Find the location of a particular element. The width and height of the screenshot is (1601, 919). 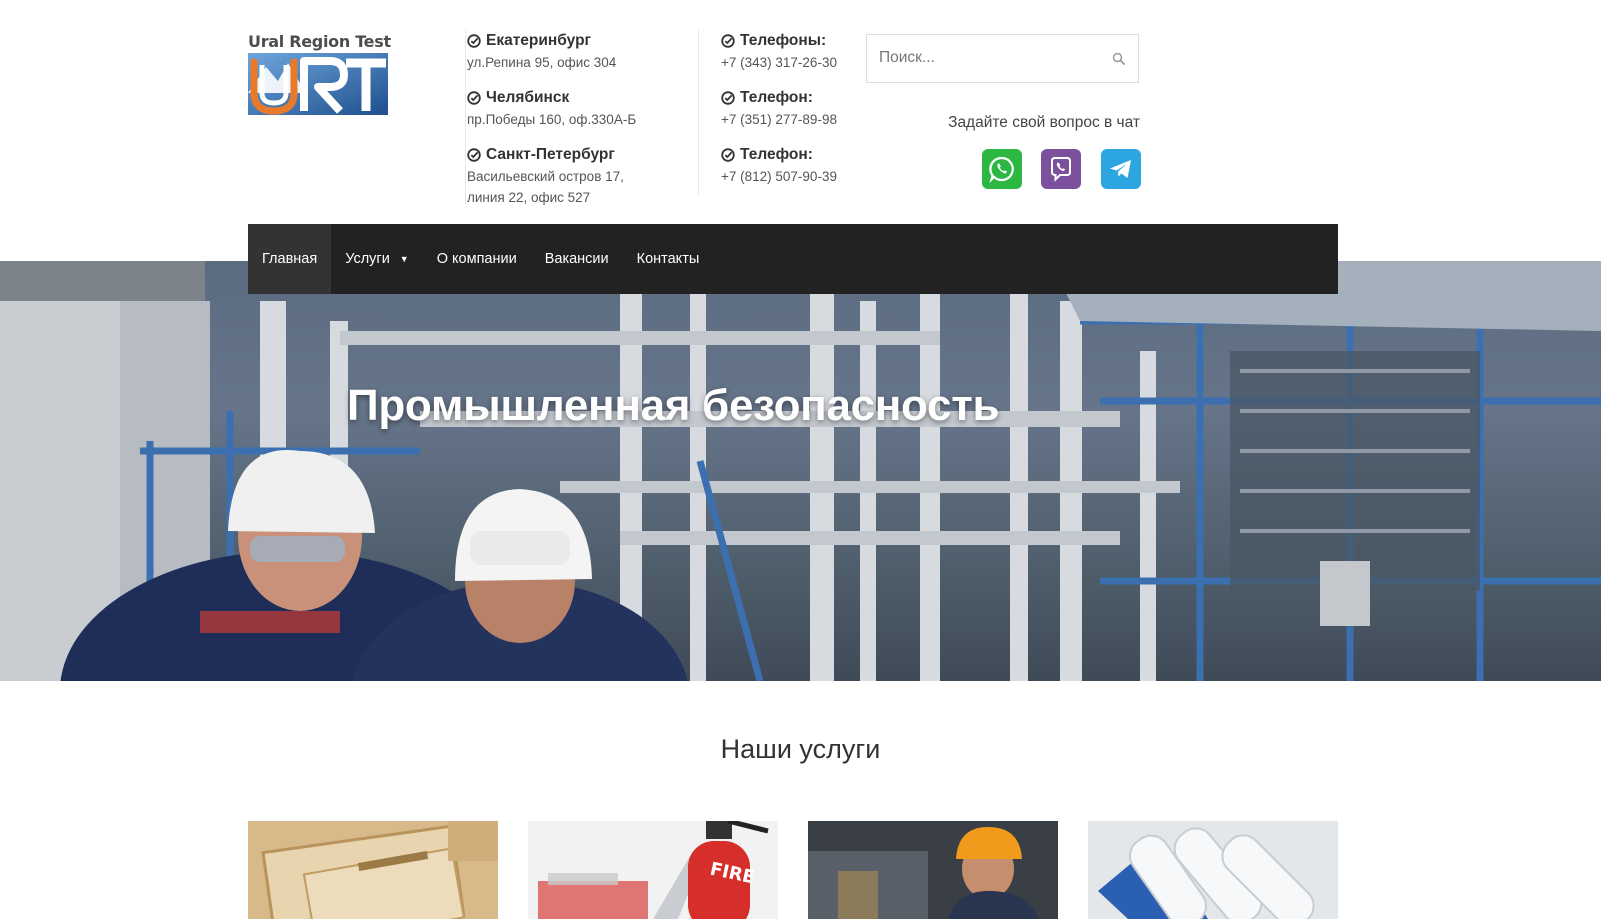

phone-number: +7 (351) 277-89-98 is located at coordinates (785, 119).